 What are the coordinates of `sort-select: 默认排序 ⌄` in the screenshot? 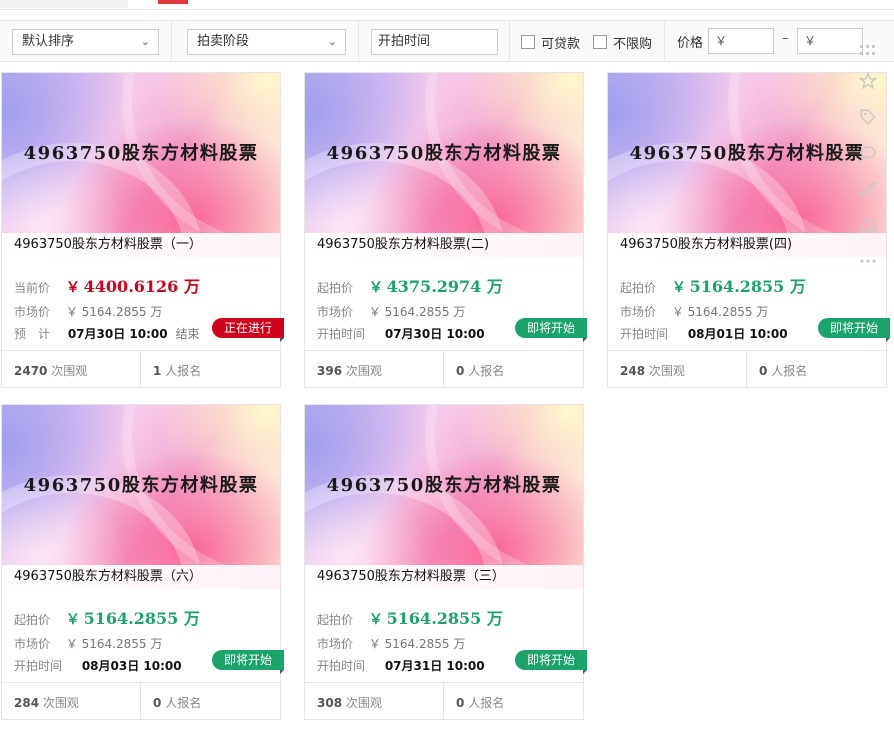 It's located at (85, 42).